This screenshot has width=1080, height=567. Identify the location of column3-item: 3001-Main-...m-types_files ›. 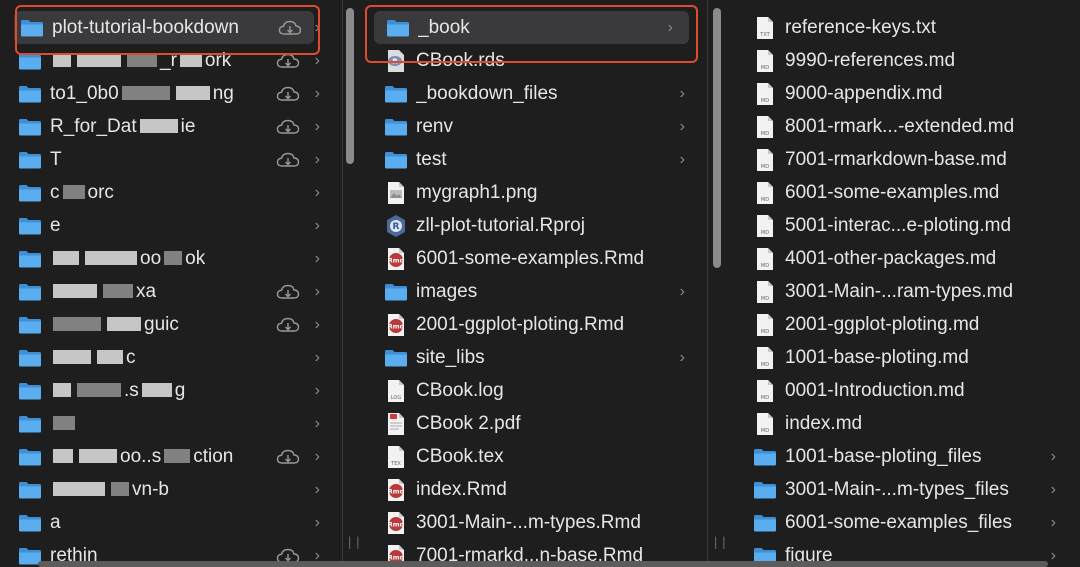
(904, 489).